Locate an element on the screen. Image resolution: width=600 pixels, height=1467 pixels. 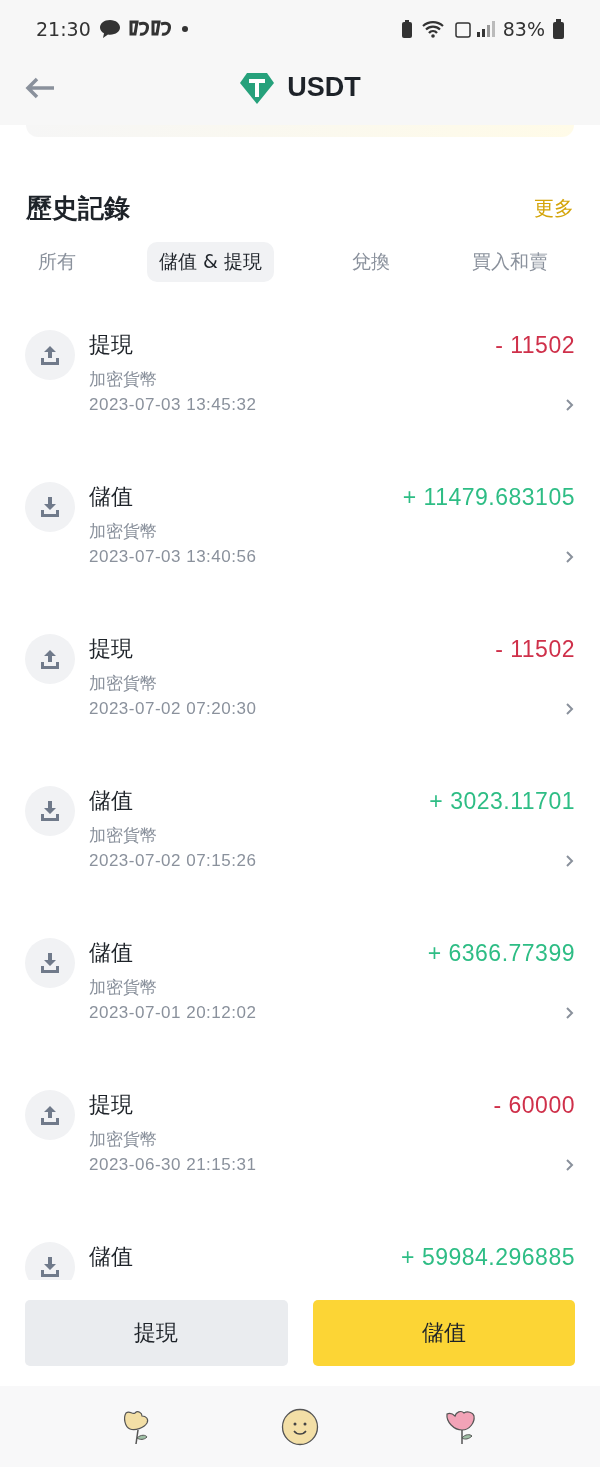
transaction-amount: + 6366.77399 is located at coordinates (501, 953).